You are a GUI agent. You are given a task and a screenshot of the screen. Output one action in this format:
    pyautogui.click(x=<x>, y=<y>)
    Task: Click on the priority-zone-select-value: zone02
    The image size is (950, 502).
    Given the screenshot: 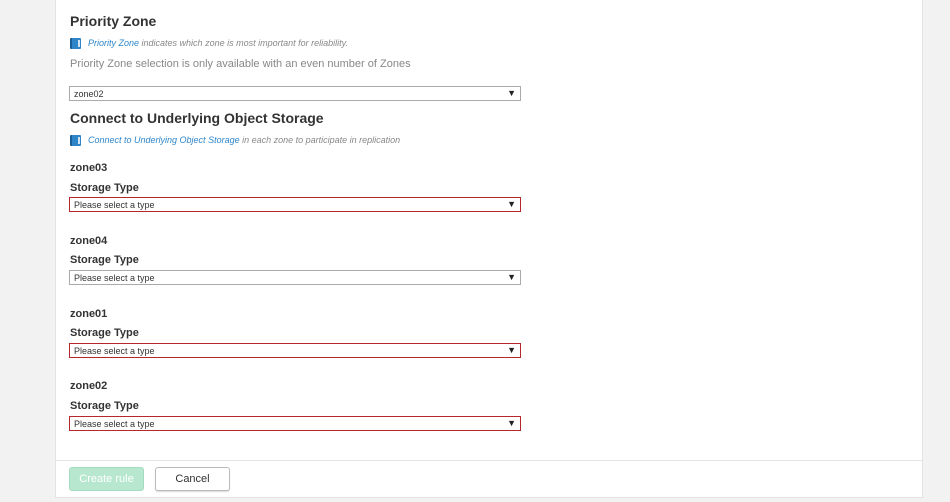 What is the action you would take?
    pyautogui.click(x=89, y=93)
    